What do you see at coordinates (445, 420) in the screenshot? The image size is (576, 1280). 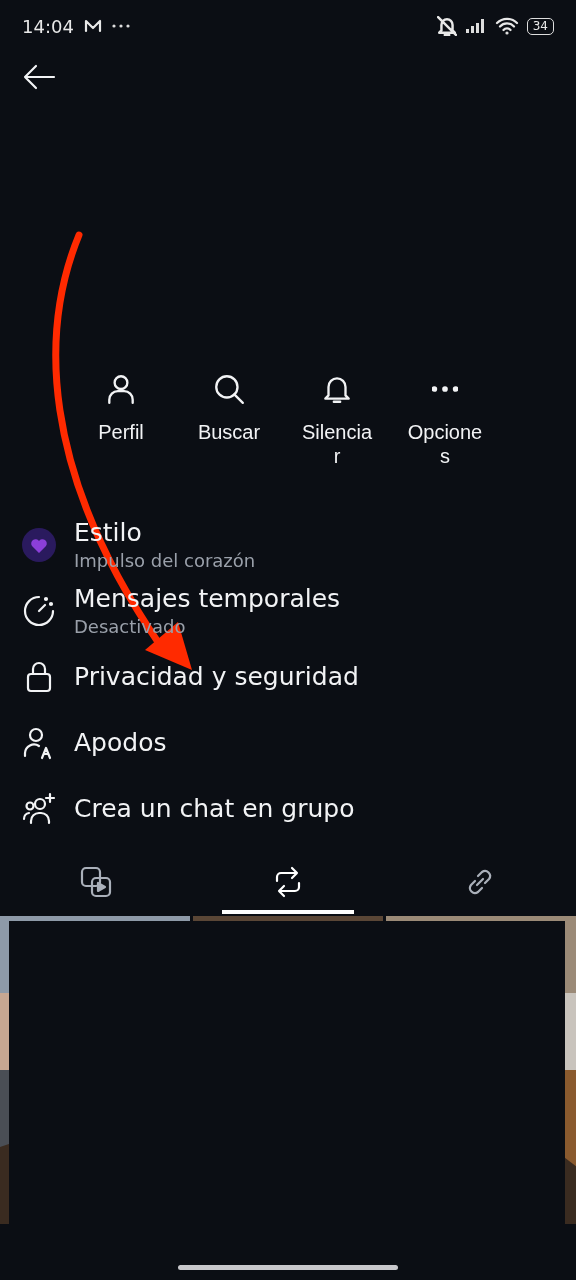 I see `action-button: Opciones` at bounding box center [445, 420].